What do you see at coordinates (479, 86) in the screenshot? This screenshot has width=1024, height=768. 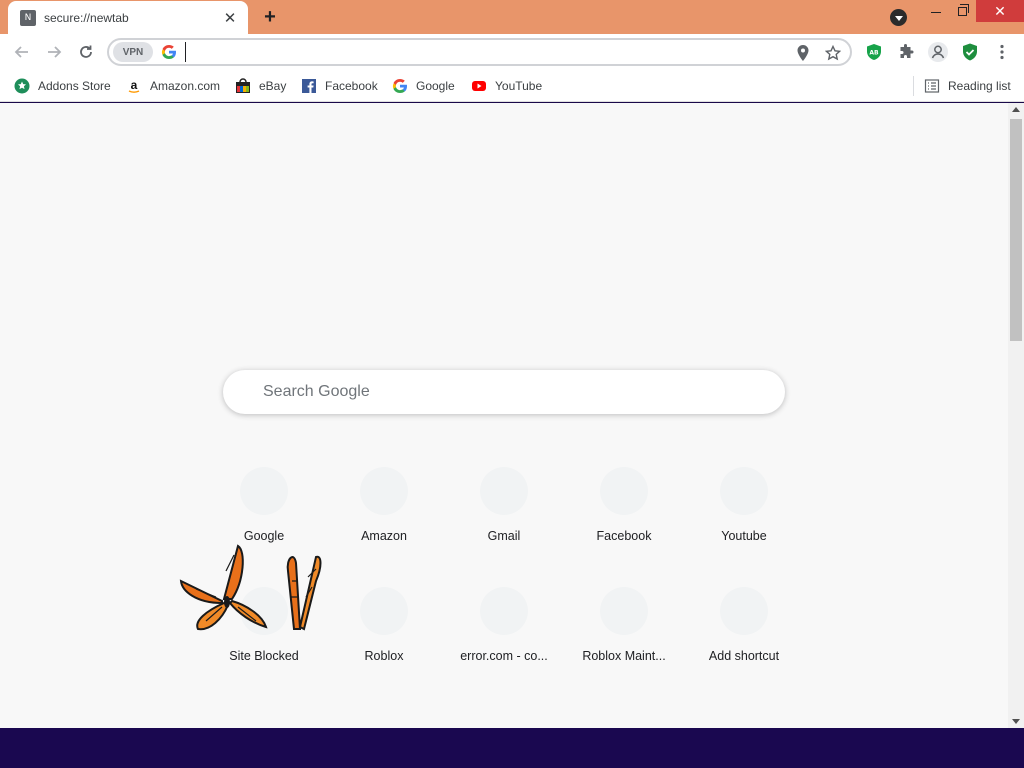 I see `youtube-icon` at bounding box center [479, 86].